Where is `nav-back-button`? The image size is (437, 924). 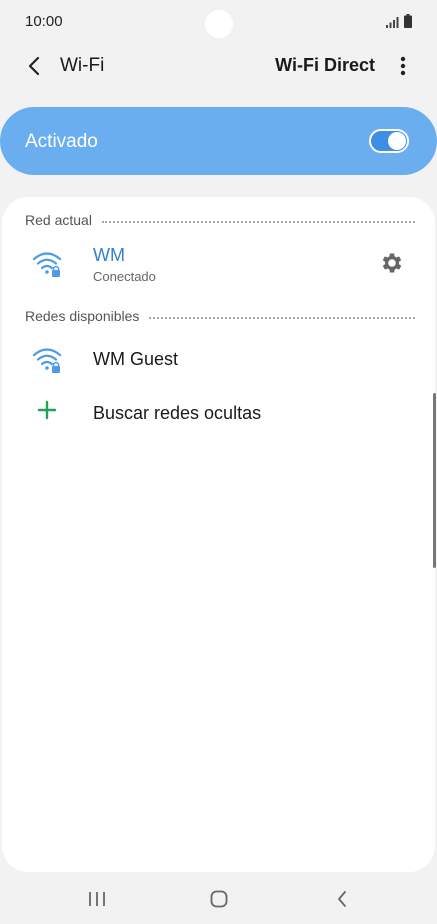 nav-back-button is located at coordinates (342, 899).